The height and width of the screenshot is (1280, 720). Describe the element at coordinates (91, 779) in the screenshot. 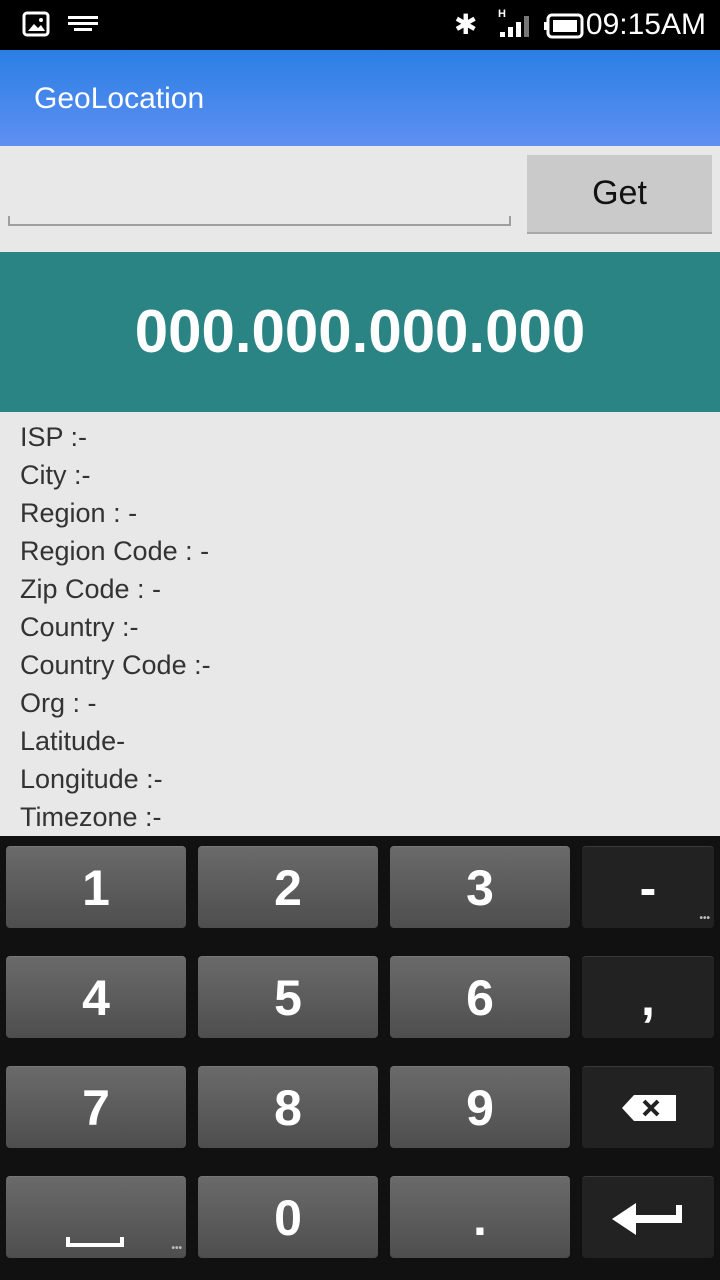

I see `info-longitude: Longitude :-` at that location.